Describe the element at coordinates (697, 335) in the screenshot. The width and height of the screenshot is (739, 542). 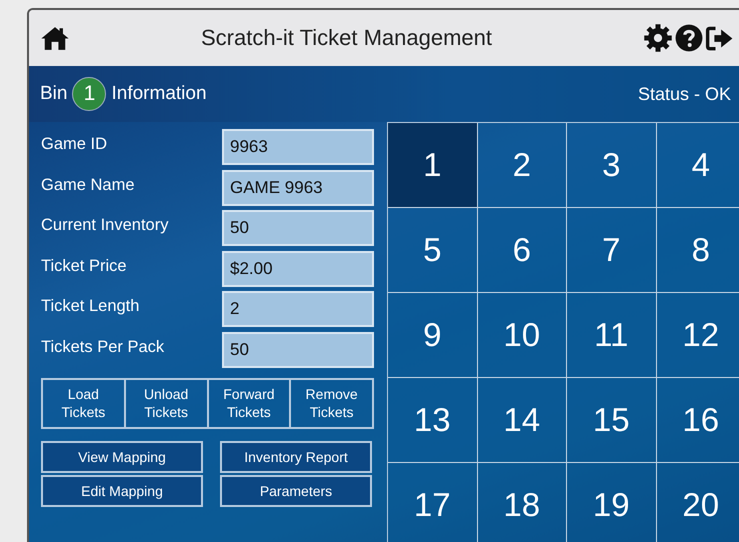
I see `bin-tile: 12` at that location.